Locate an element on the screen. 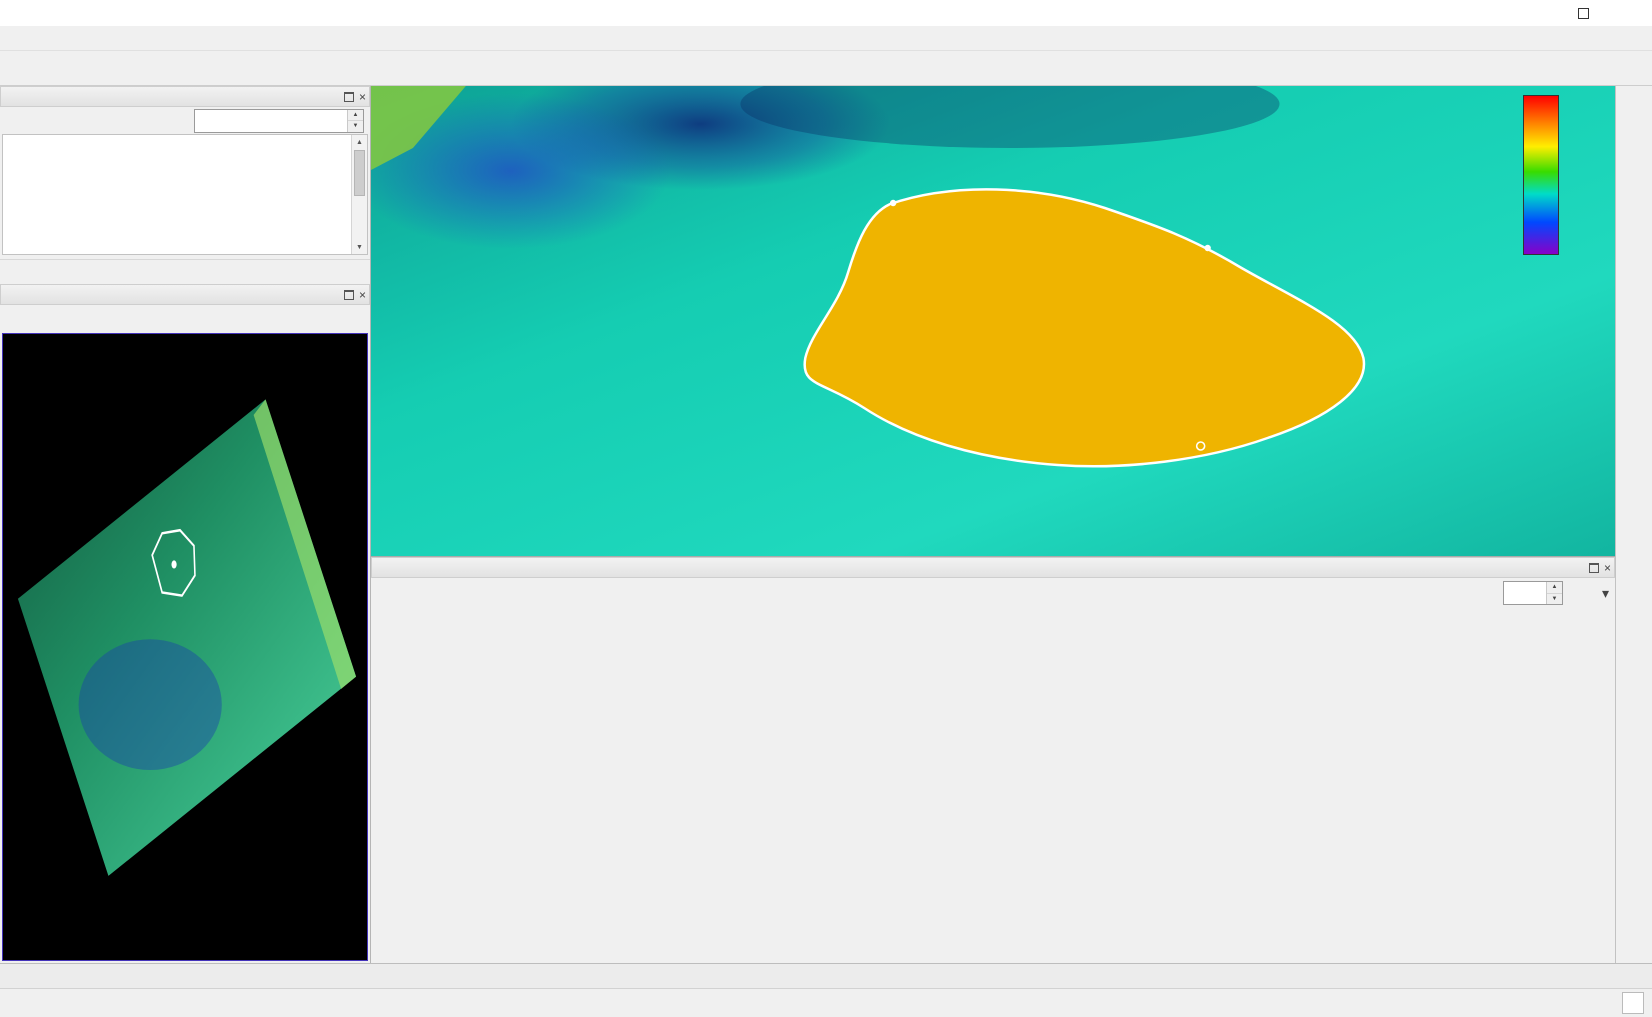  slice-editor-toolbar: ▲ ▼ ▾ is located at coordinates (993, 593).